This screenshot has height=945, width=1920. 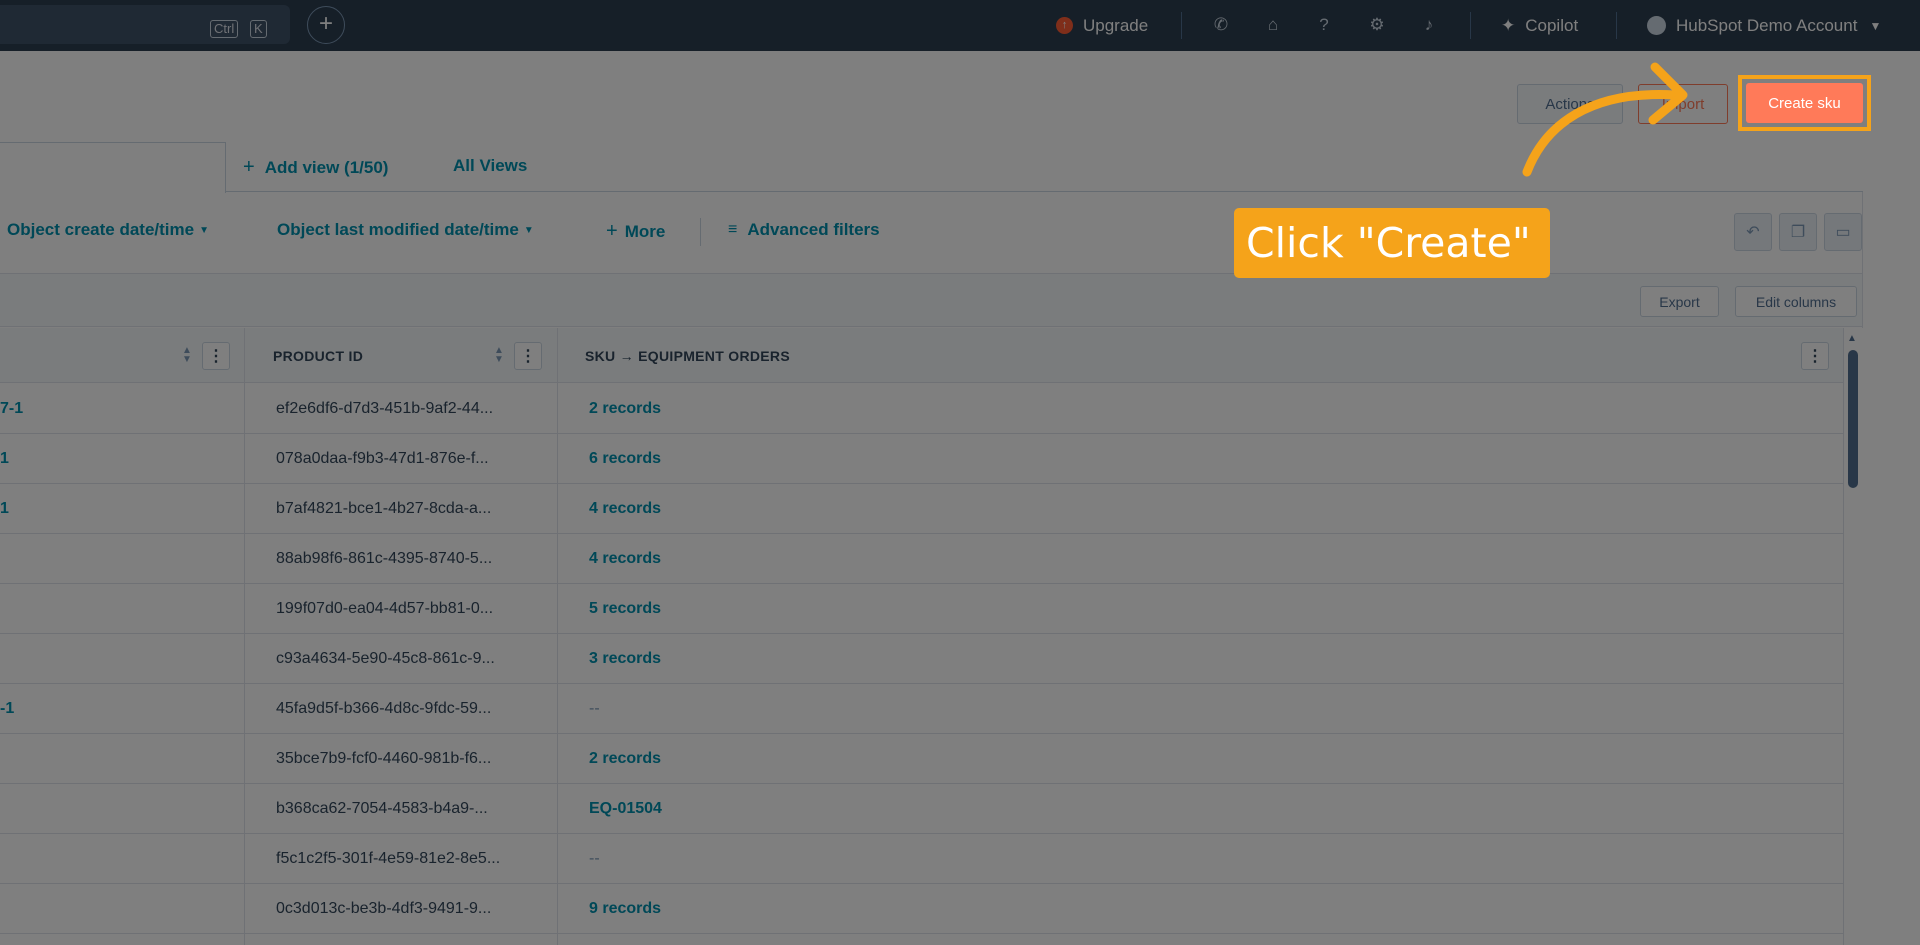 I want to click on table-row: c93a4634-5e90-45c8-861c-9... 3 records, so click(x=921, y=659).